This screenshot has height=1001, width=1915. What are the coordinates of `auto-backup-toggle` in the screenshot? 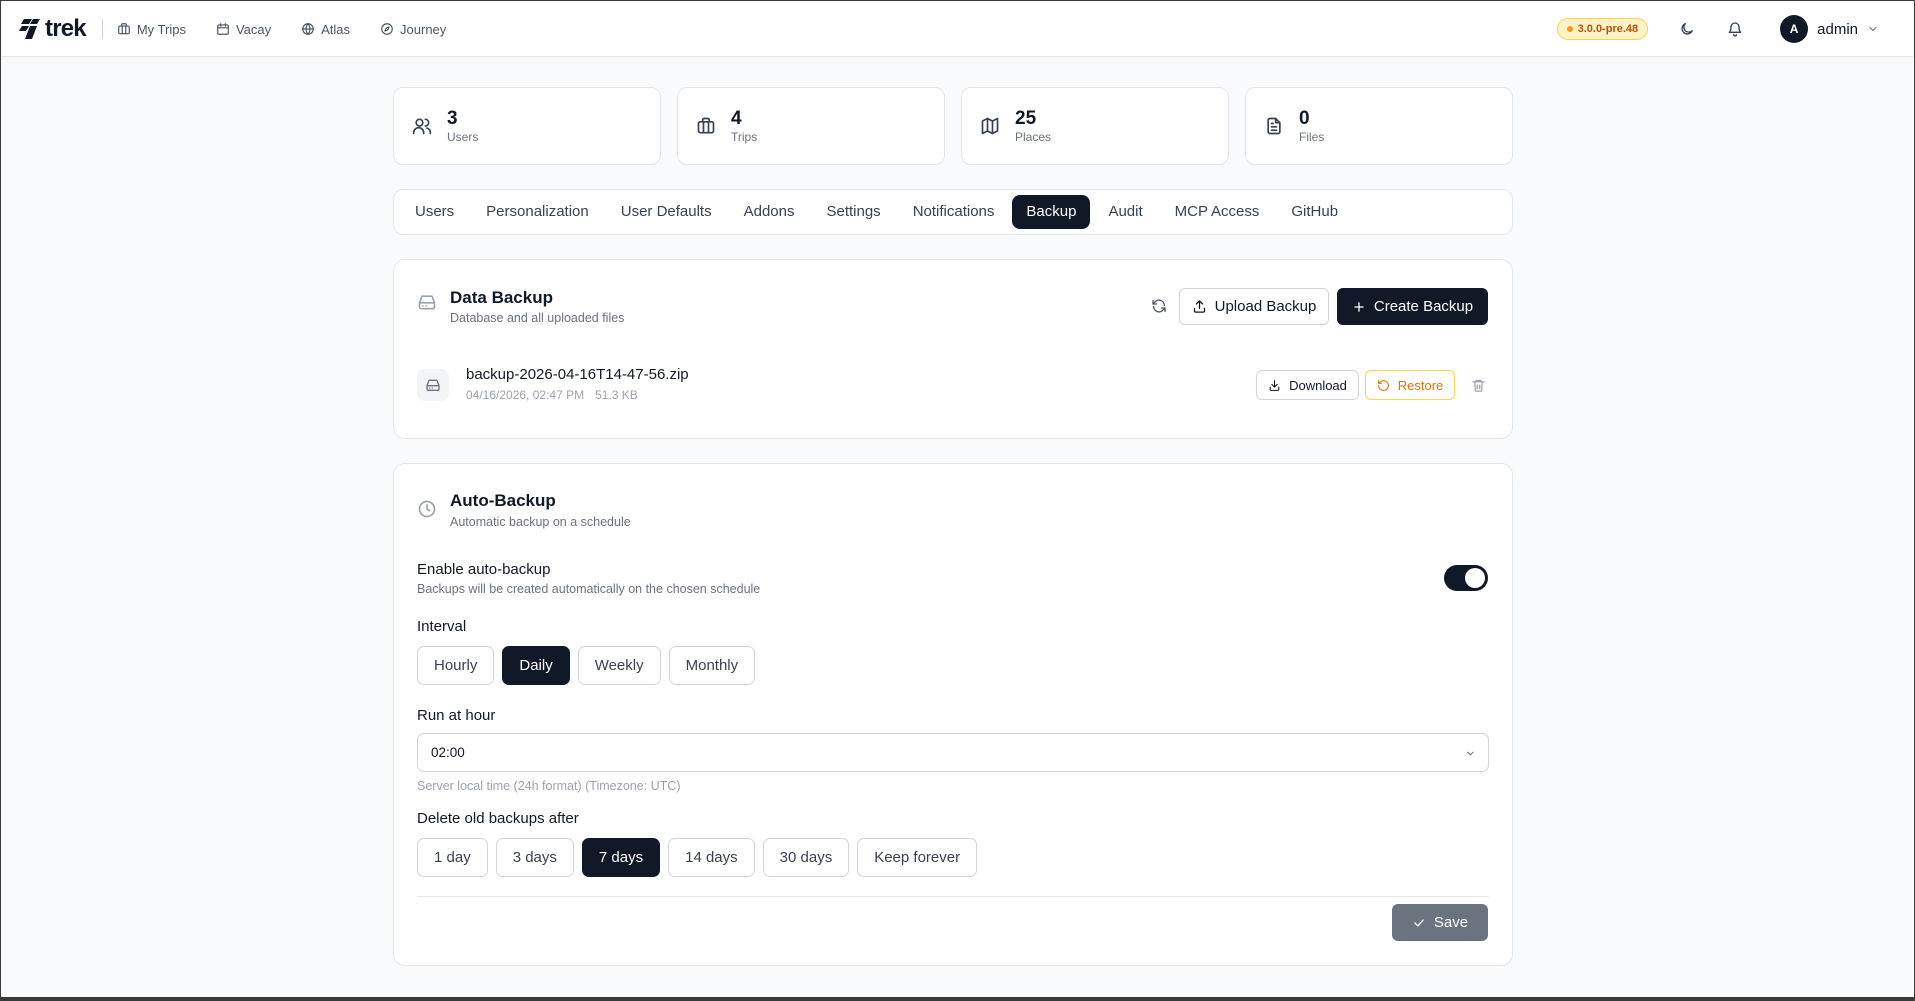 It's located at (1466, 578).